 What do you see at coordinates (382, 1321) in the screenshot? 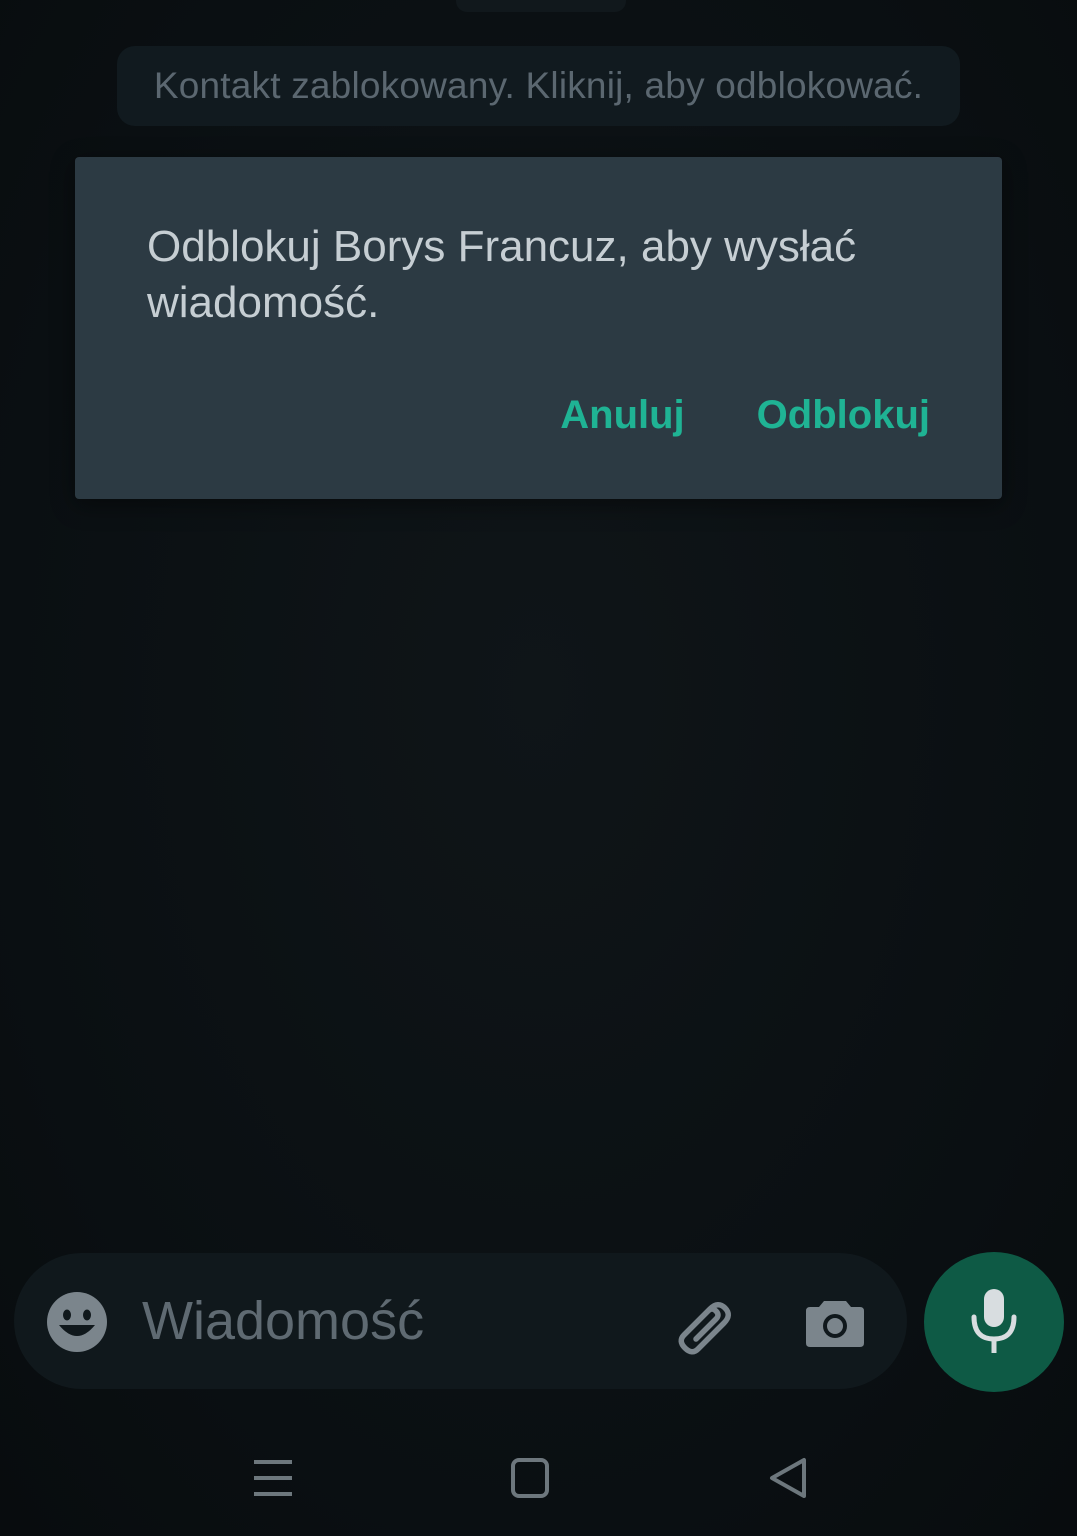
I see `message-input` at bounding box center [382, 1321].